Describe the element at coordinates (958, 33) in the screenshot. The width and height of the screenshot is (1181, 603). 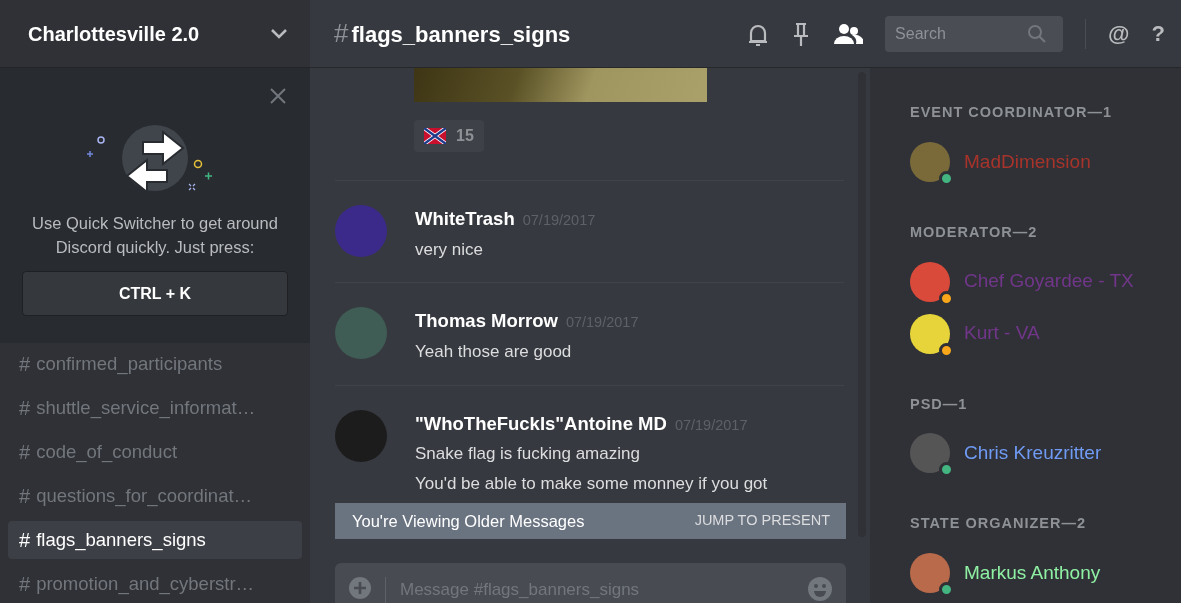
I see `search-field: Search` at that location.